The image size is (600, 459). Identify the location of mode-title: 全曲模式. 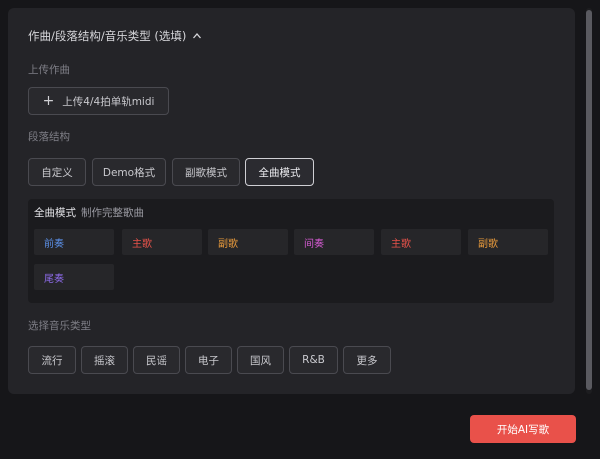
(55, 213).